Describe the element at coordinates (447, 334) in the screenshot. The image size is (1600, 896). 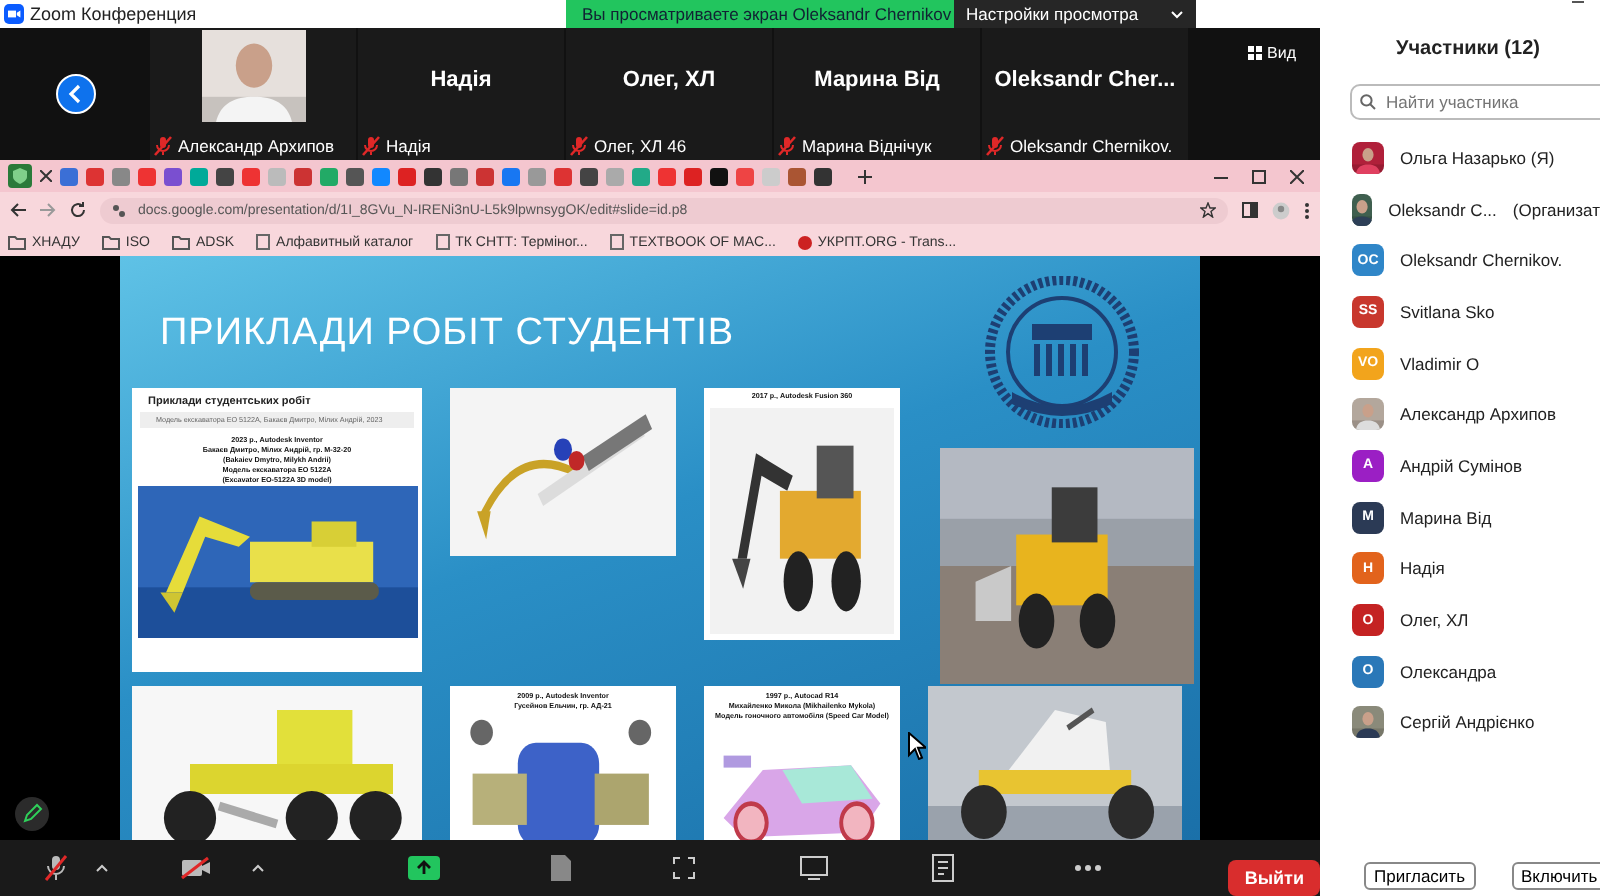
I see `slide-title: ПРИКЛАДИ РОБІТ СТУДЕНТІВ` at that location.